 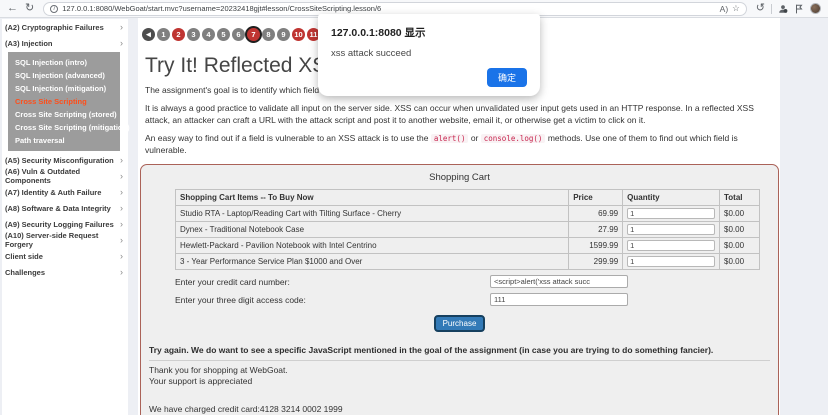 I want to click on sidebar-item-a2-cryptographic-failures: (A2) Cryptographic Failures ›, so click(x=65, y=27).